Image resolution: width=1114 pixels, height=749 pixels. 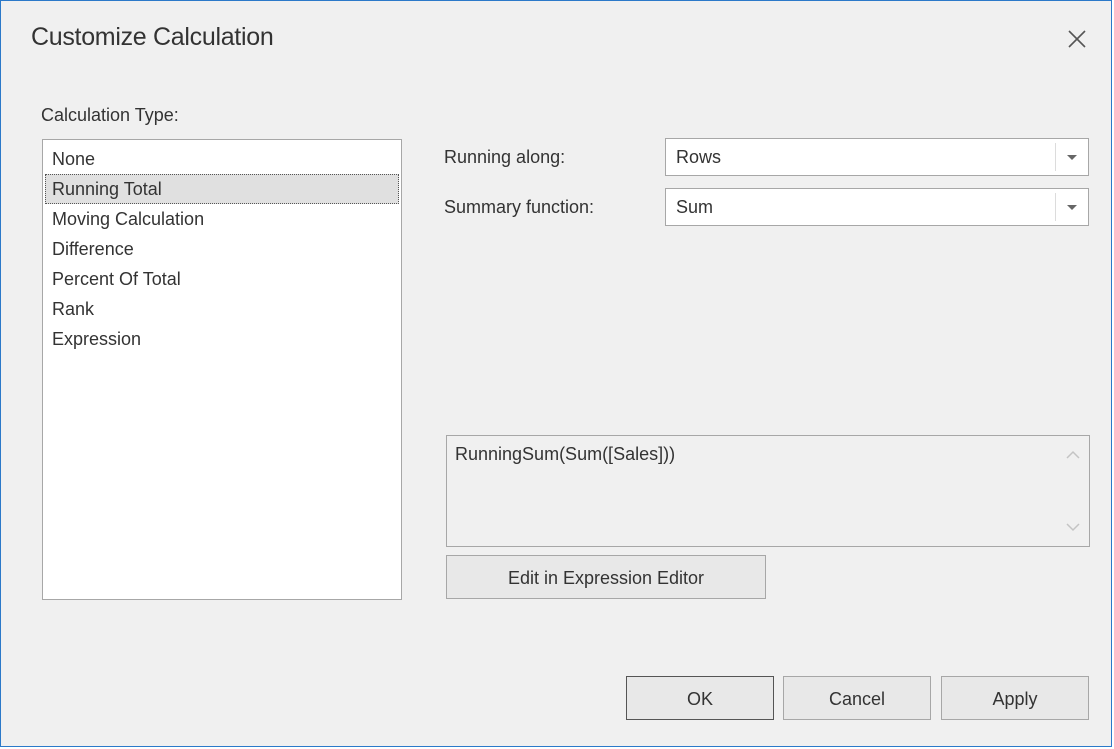 What do you see at coordinates (222, 339) in the screenshot?
I see `list-item-expression: Expression` at bounding box center [222, 339].